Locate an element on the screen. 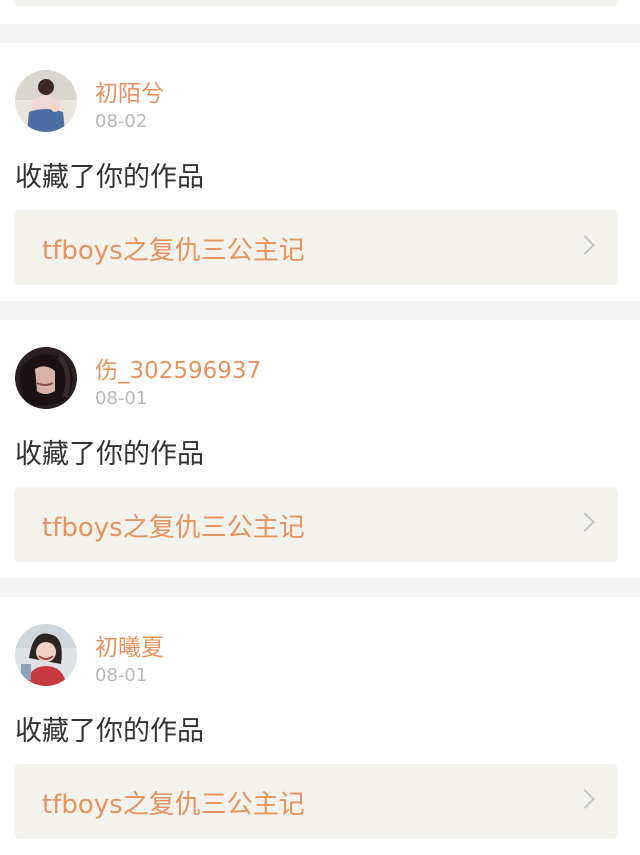 The height and width of the screenshot is (855, 640). username: 初曦夏 is located at coordinates (129, 645).